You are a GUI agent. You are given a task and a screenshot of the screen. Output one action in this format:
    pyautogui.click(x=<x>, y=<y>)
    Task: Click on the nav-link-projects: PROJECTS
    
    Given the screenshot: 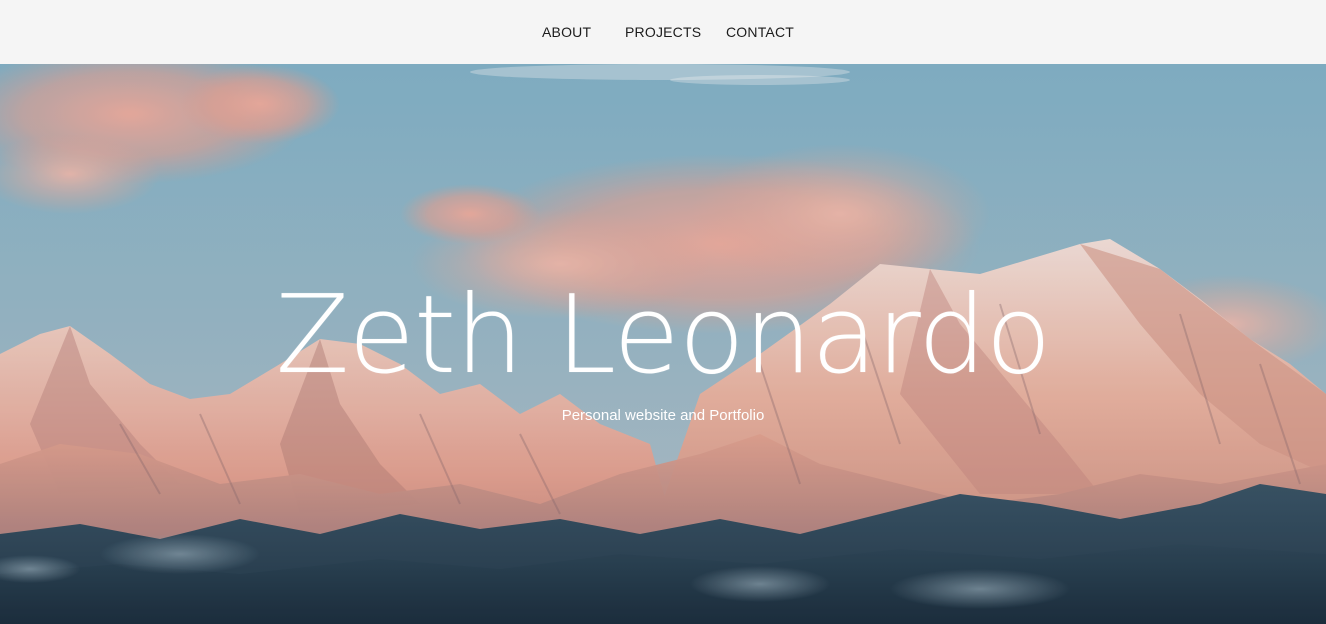 What is the action you would take?
    pyautogui.click(x=663, y=32)
    